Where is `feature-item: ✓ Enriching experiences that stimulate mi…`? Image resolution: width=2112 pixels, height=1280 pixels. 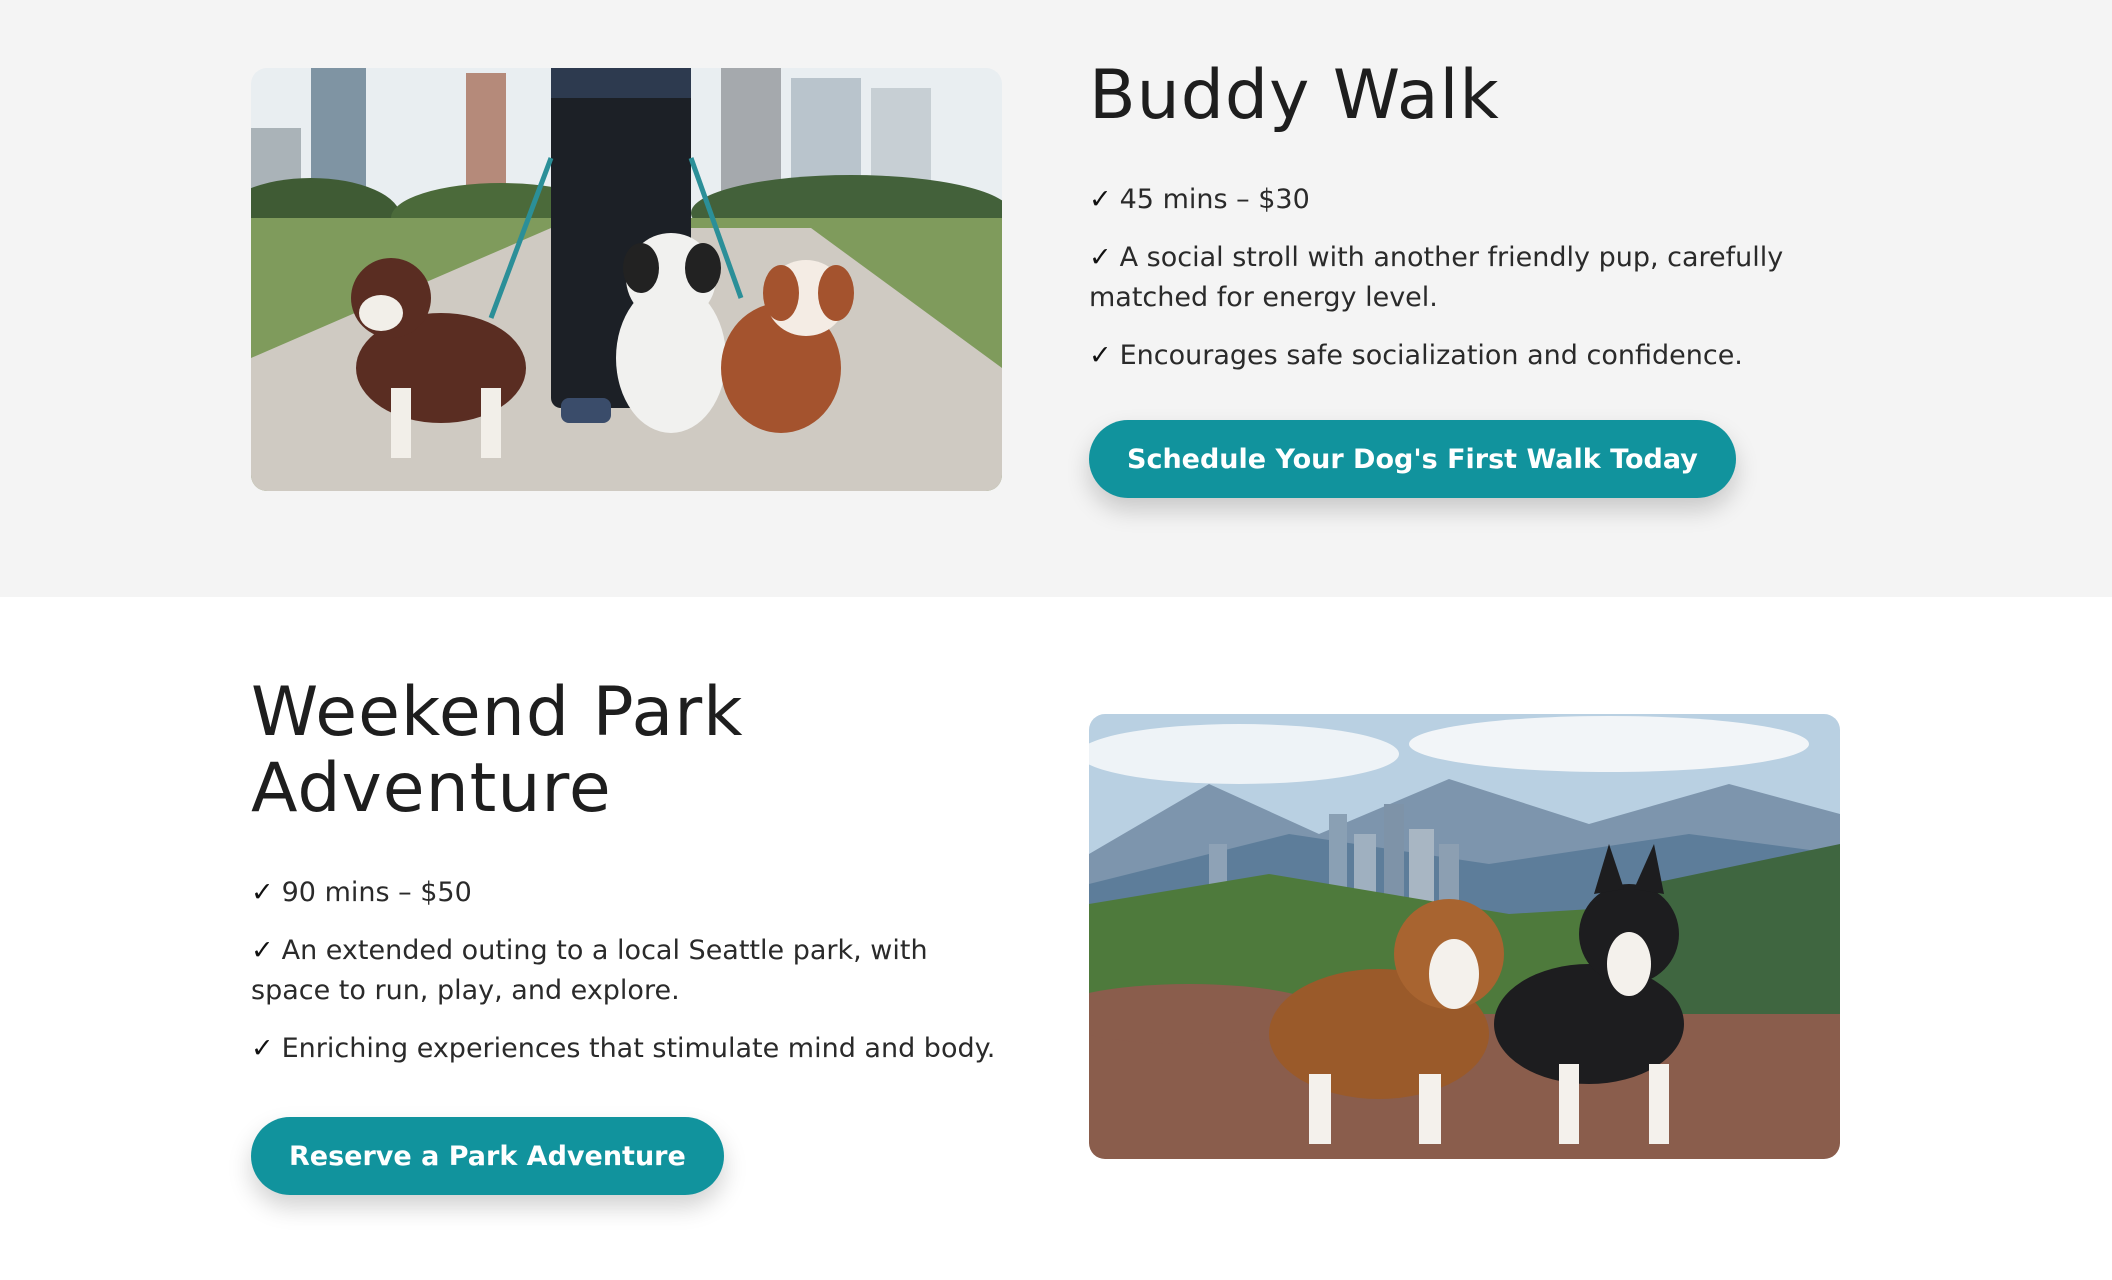
feature-item: ✓ Enriching experiences that stimulate mi… is located at coordinates (623, 1048).